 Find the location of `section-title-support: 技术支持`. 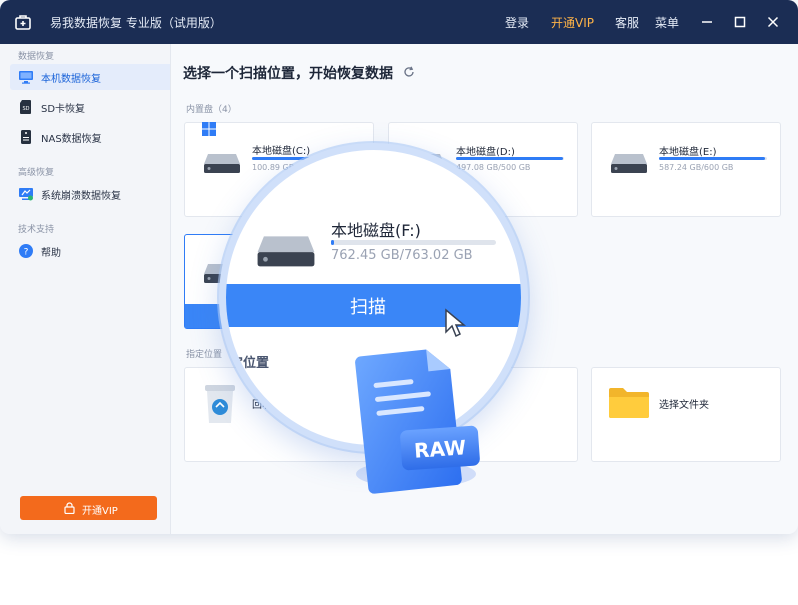

section-title-support: 技术支持 is located at coordinates (36, 230).